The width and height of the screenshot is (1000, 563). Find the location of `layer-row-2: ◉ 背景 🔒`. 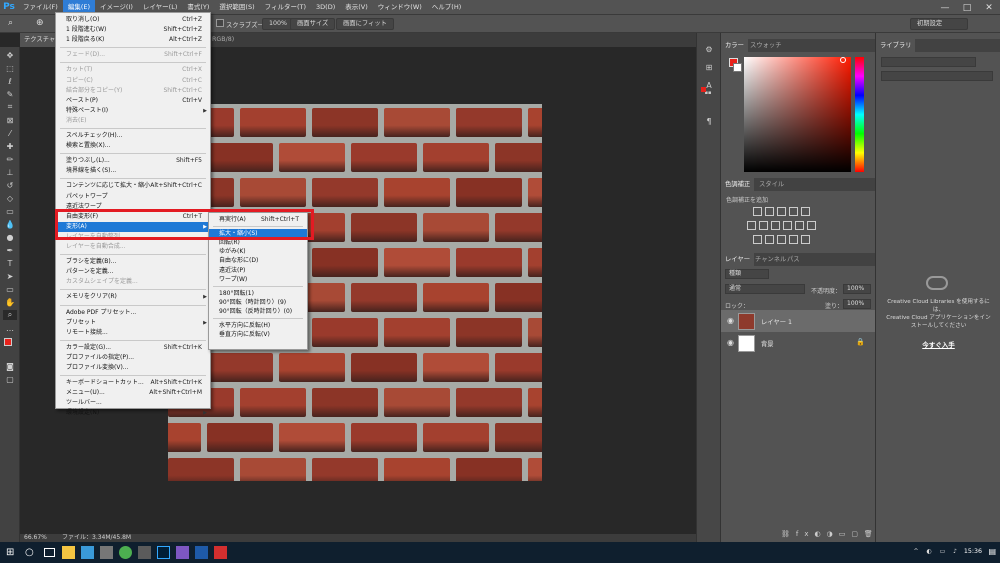

layer-row-2: ◉ 背景 🔒 is located at coordinates (798, 343).